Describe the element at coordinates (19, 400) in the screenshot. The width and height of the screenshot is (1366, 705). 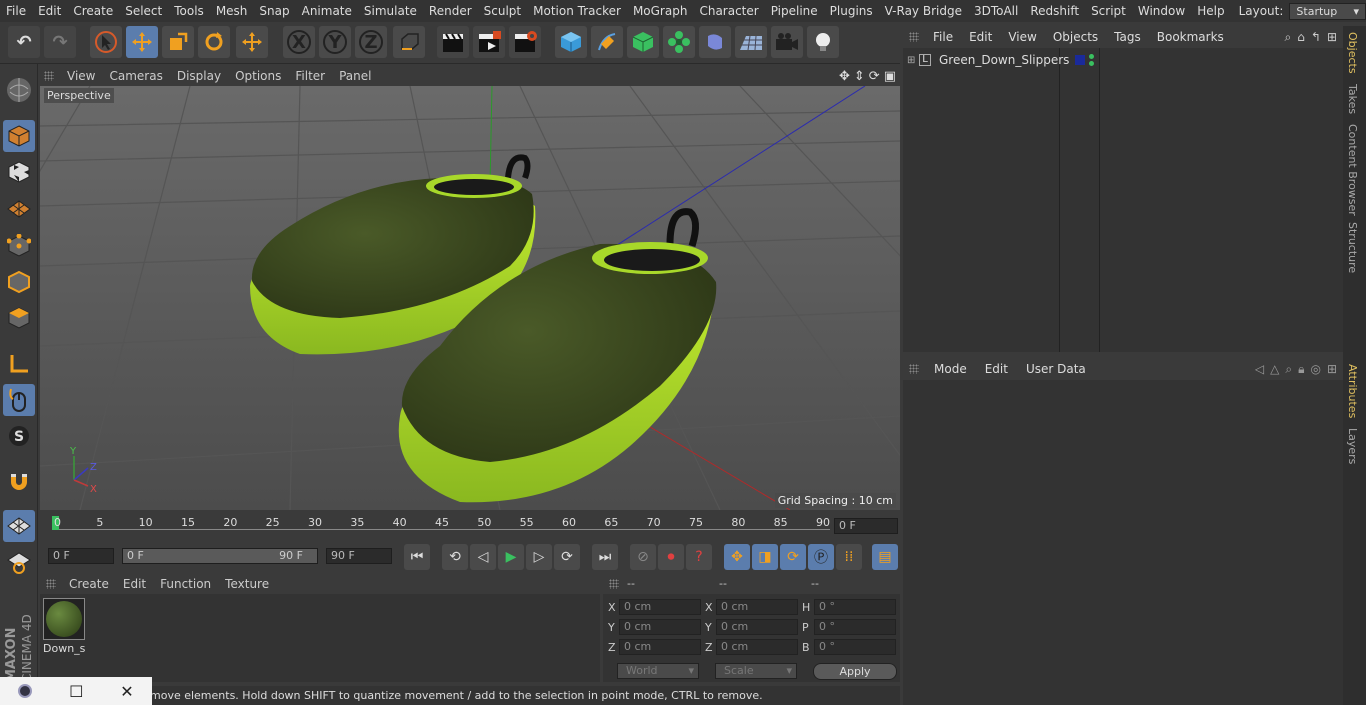
I see `tweak-mode-button` at that location.